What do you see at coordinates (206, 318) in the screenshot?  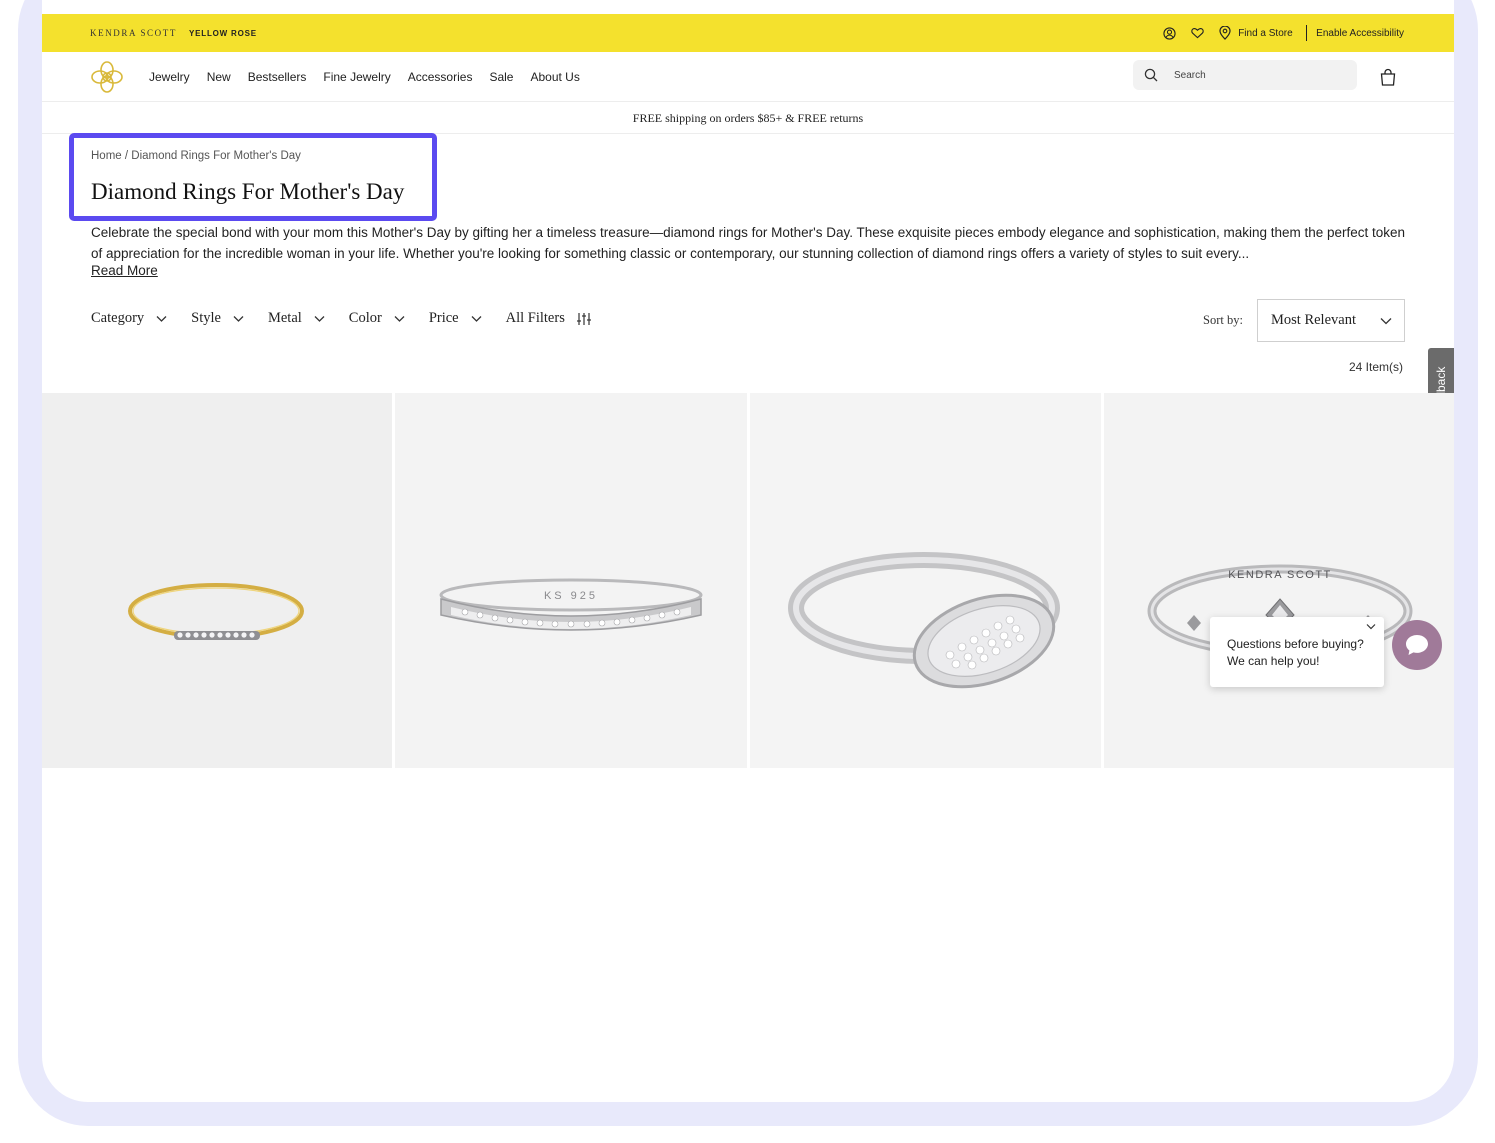 I see `filter-label: Style` at bounding box center [206, 318].